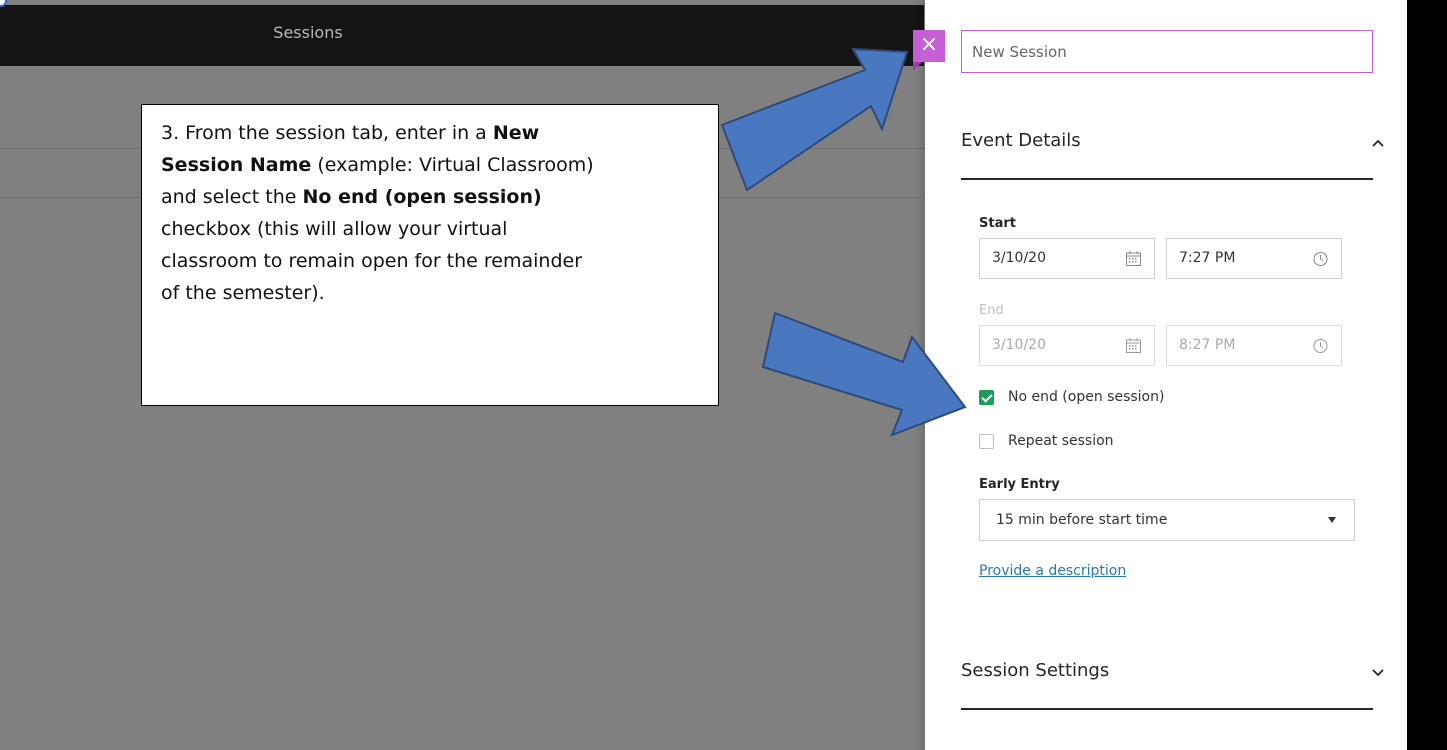 Image resolution: width=1447 pixels, height=750 pixels. Describe the element at coordinates (516, 133) in the screenshot. I see `callout-bold-text: New` at that location.